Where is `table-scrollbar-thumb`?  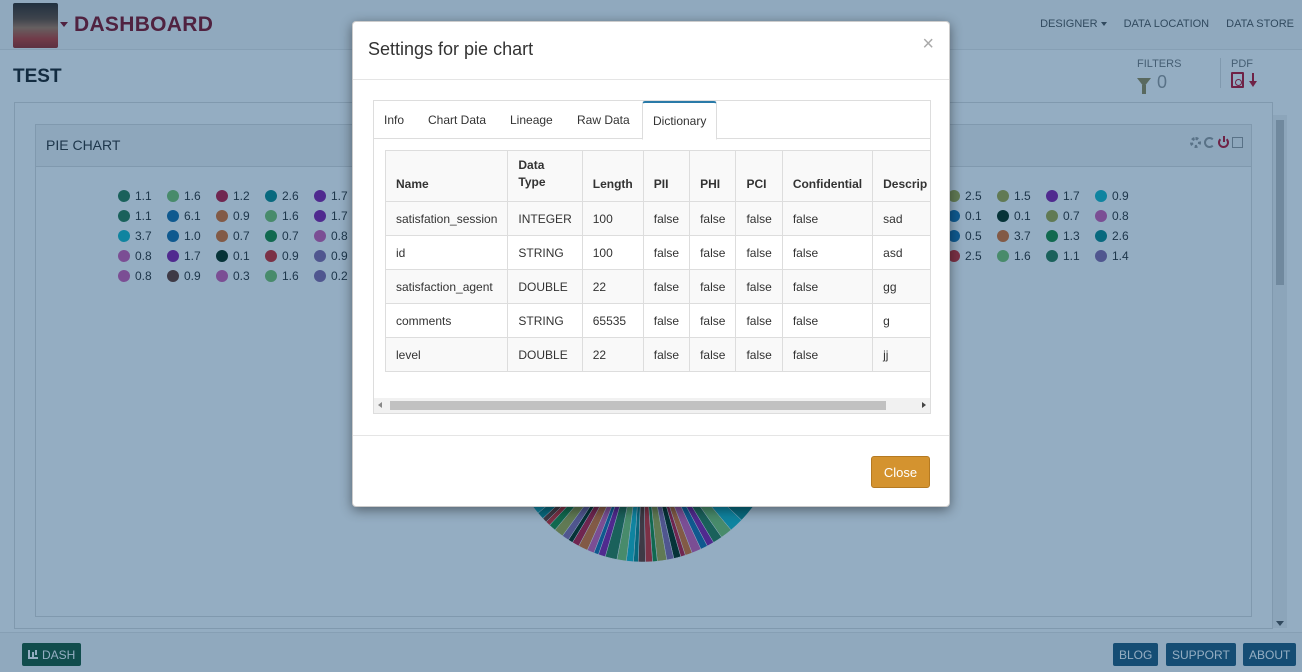 table-scrollbar-thumb is located at coordinates (638, 405).